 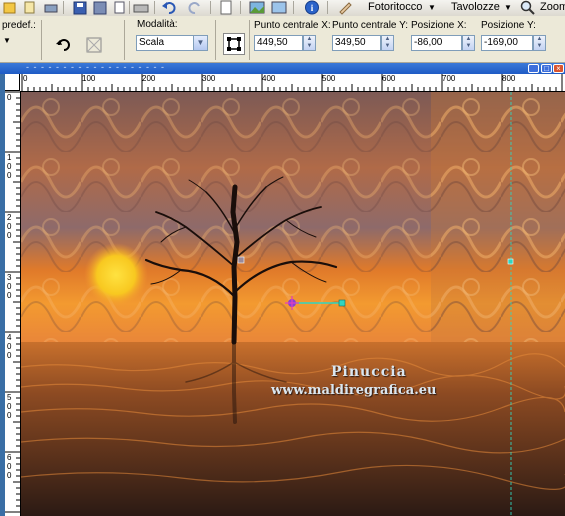 What do you see at coordinates (226, 7) in the screenshot?
I see `document-icon` at bounding box center [226, 7].